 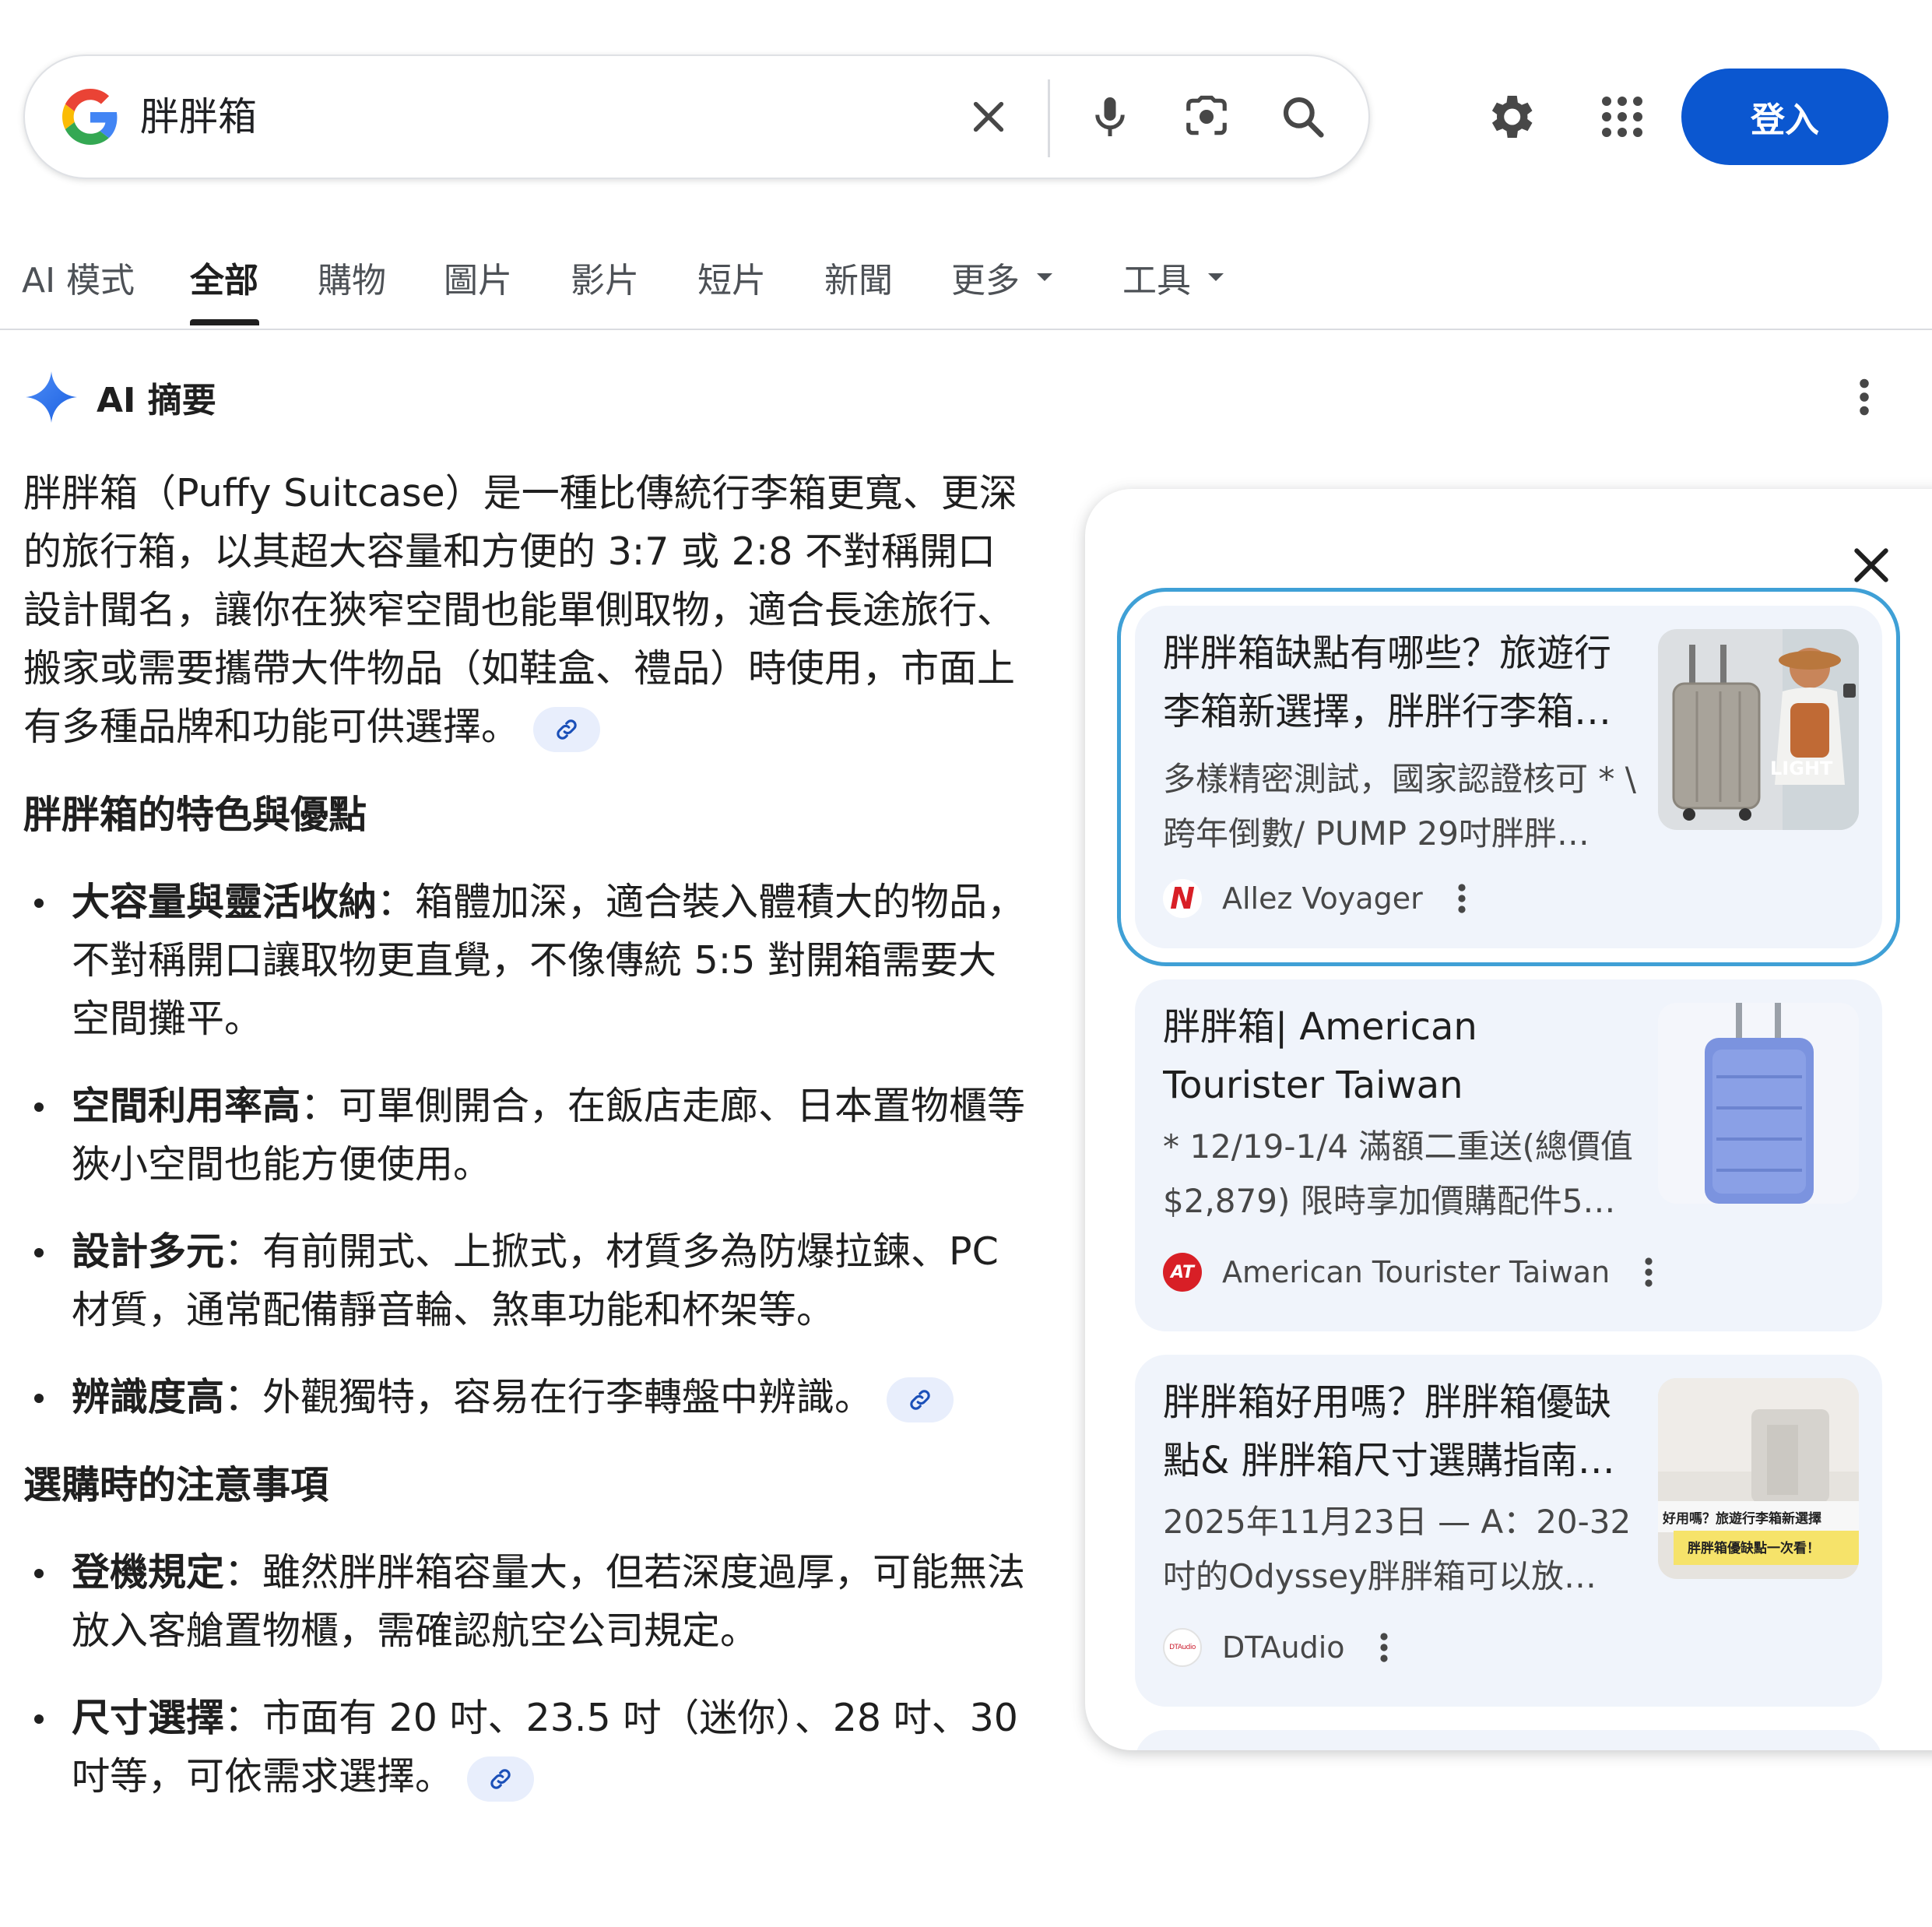 What do you see at coordinates (1173, 277) in the screenshot?
I see `tab-tools: 工具` at bounding box center [1173, 277].